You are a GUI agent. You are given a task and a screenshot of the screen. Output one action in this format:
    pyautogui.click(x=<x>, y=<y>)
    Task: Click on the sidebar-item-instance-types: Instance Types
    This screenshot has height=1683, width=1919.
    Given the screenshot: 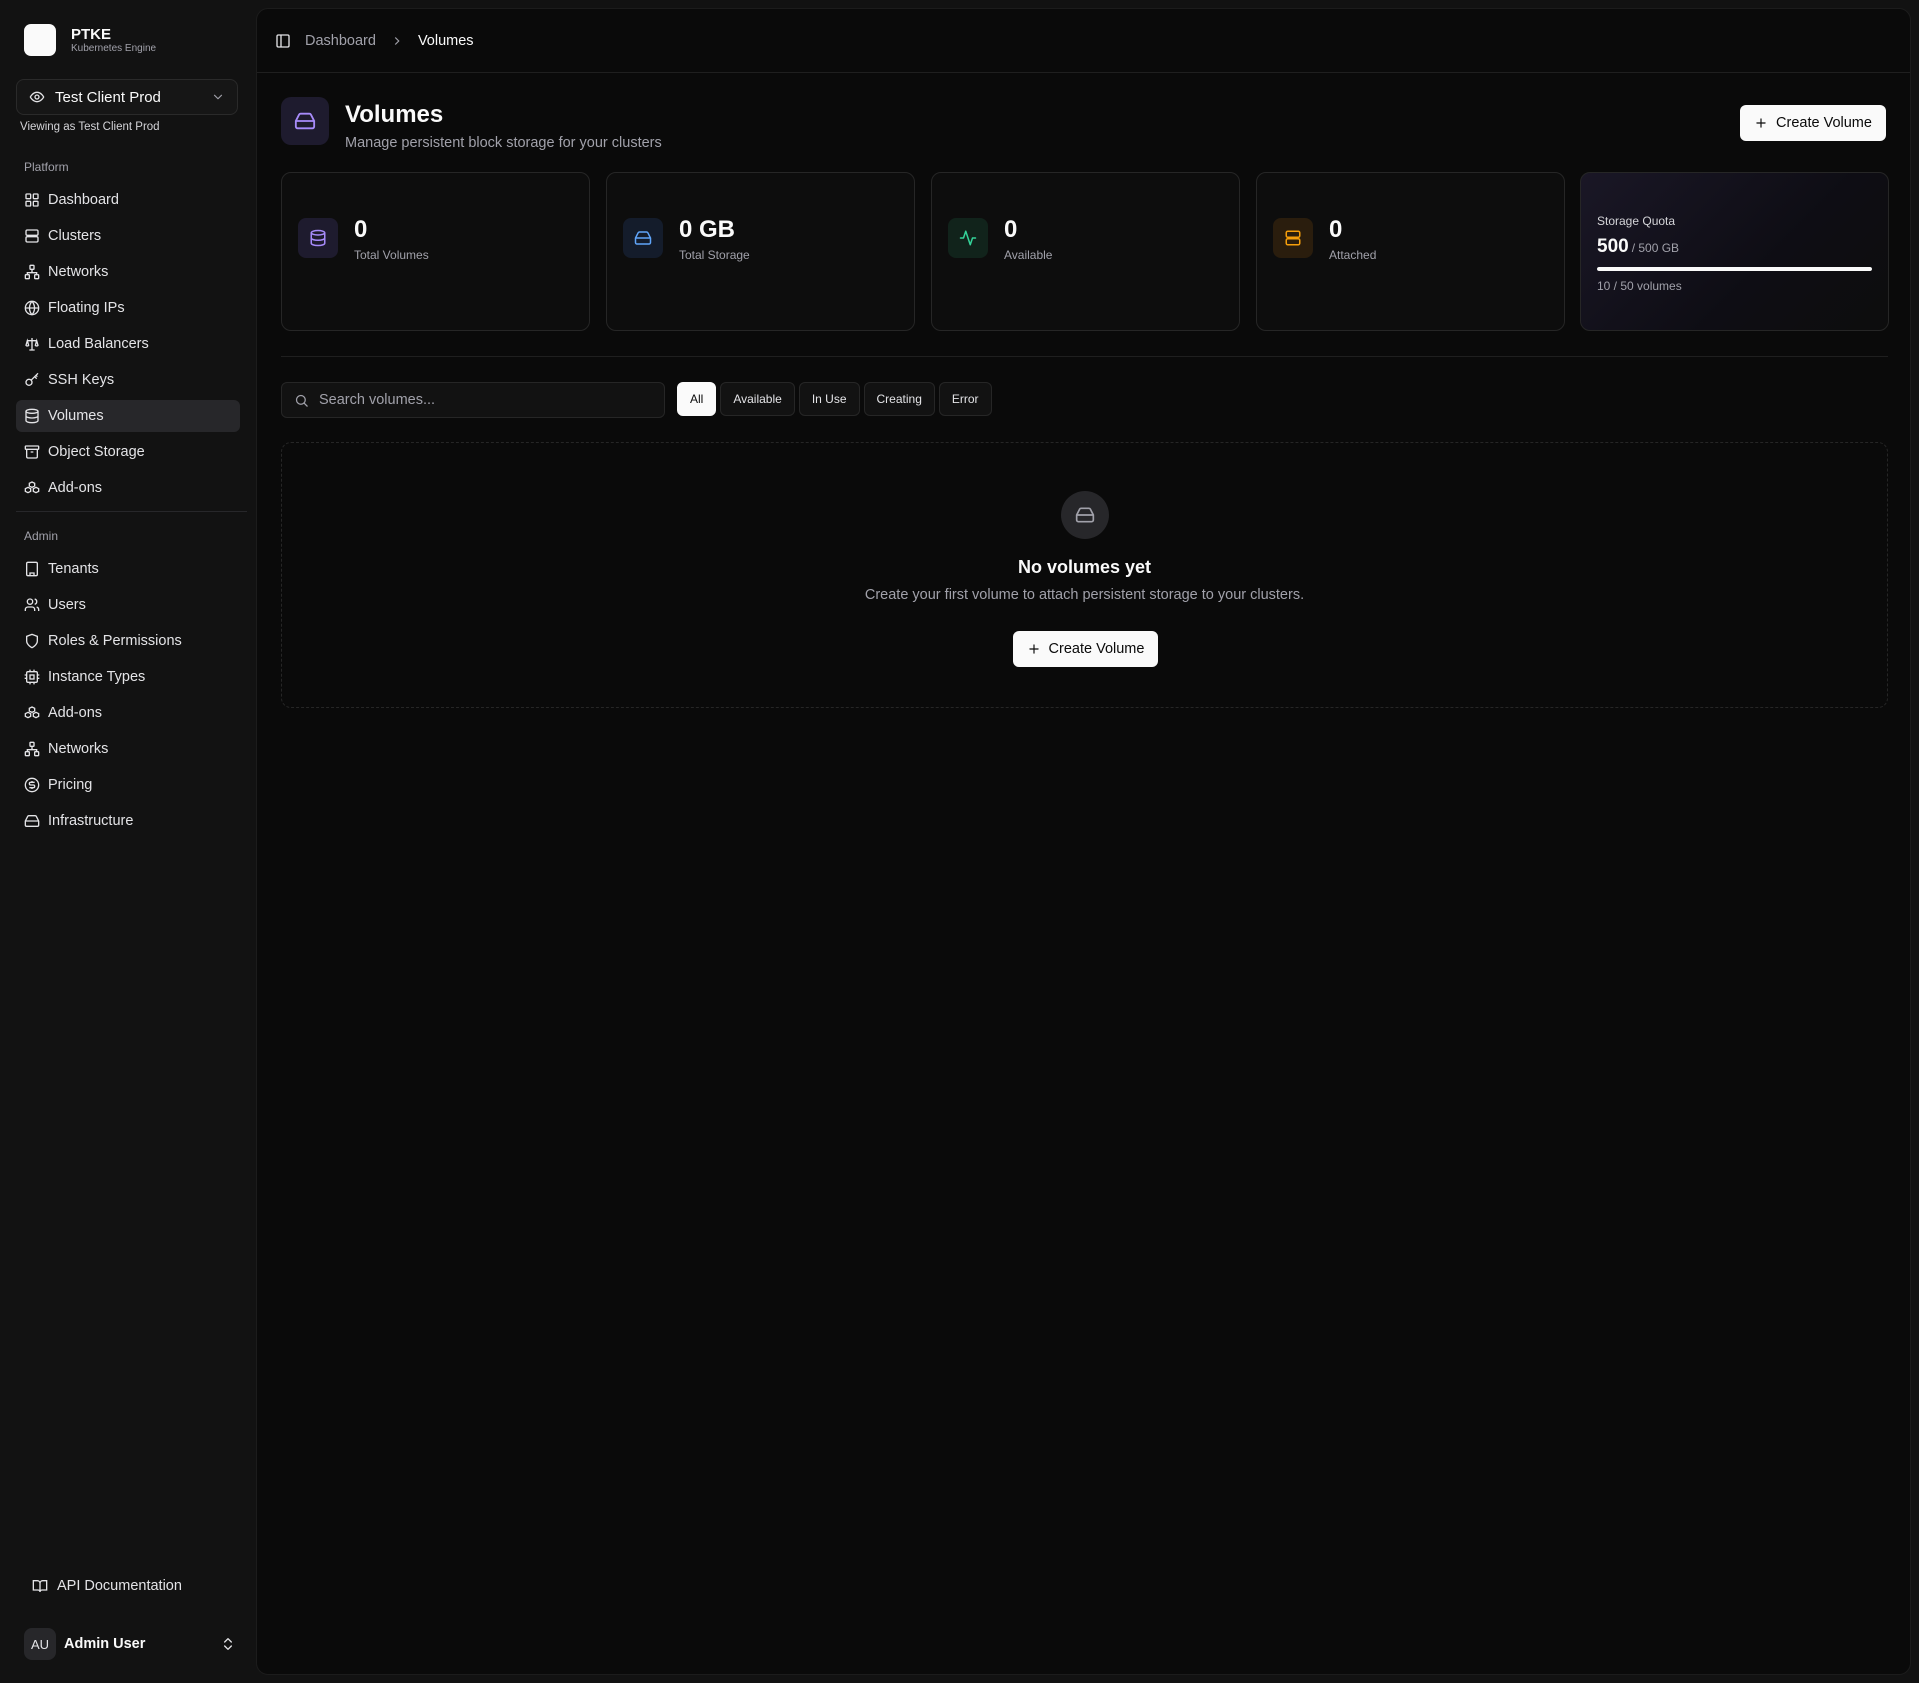 What is the action you would take?
    pyautogui.click(x=128, y=677)
    